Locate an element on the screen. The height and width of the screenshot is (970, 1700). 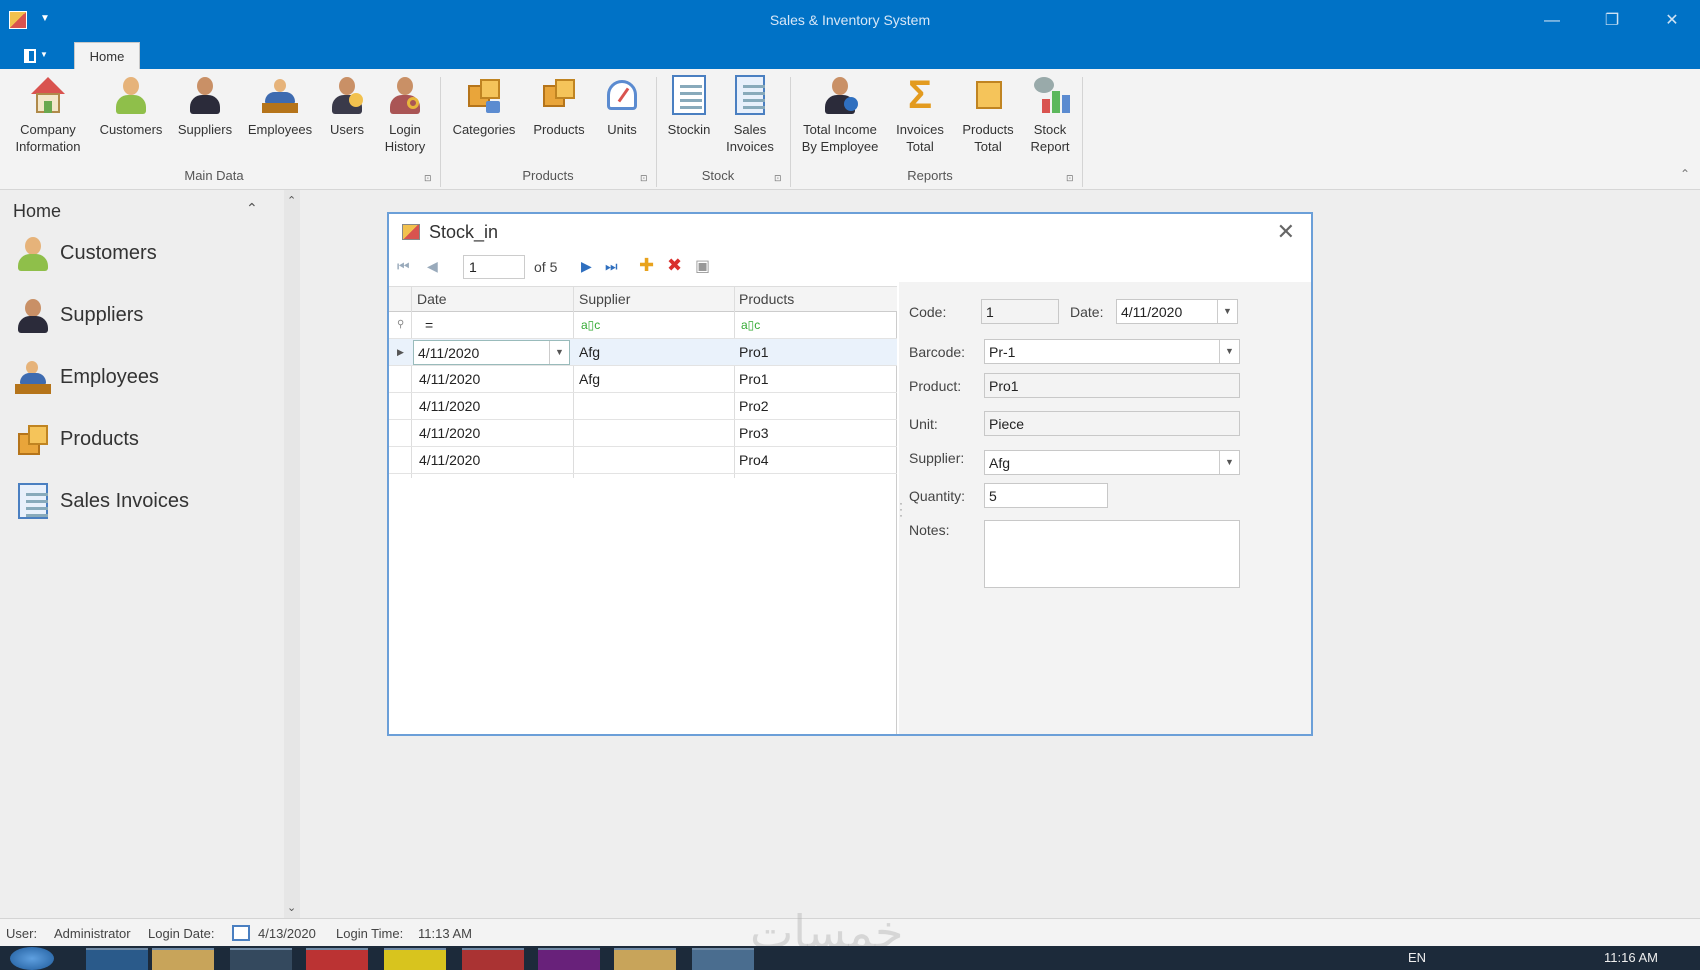
quantity-field: 5 is located at coordinates (1046, 495).